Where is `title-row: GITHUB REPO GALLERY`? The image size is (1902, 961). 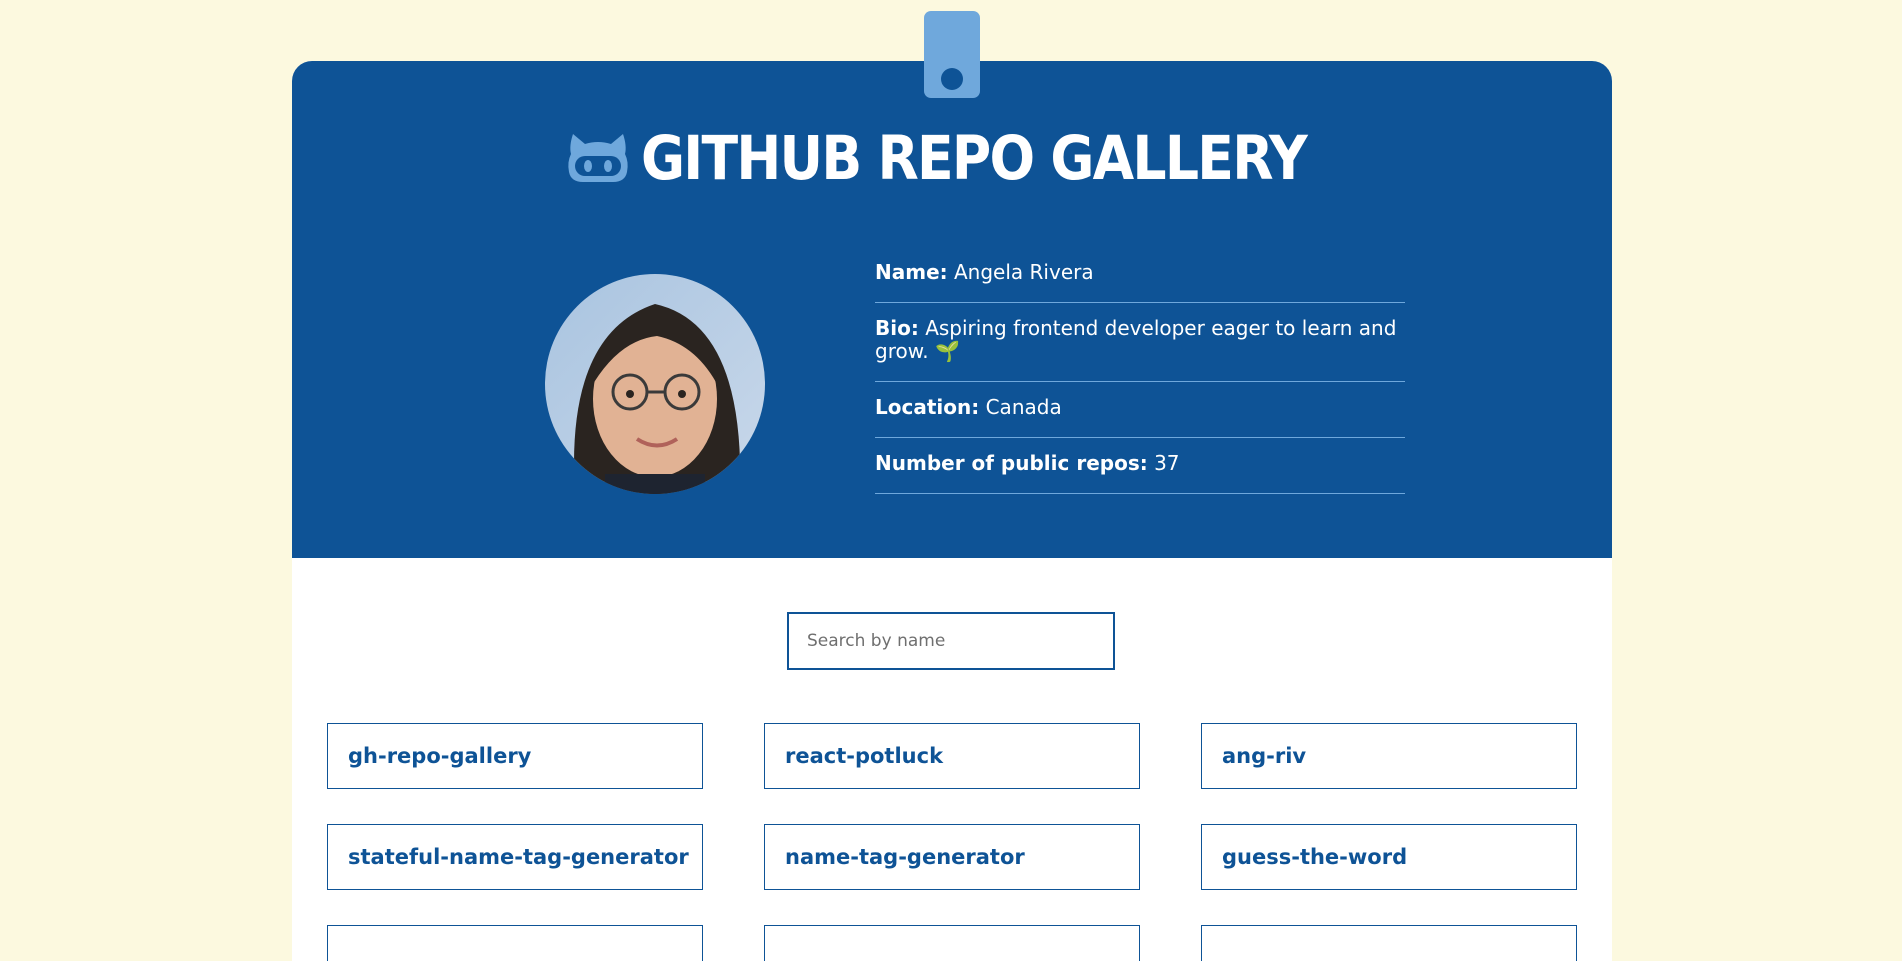 title-row: GITHUB REPO GALLERY is located at coordinates (952, 158).